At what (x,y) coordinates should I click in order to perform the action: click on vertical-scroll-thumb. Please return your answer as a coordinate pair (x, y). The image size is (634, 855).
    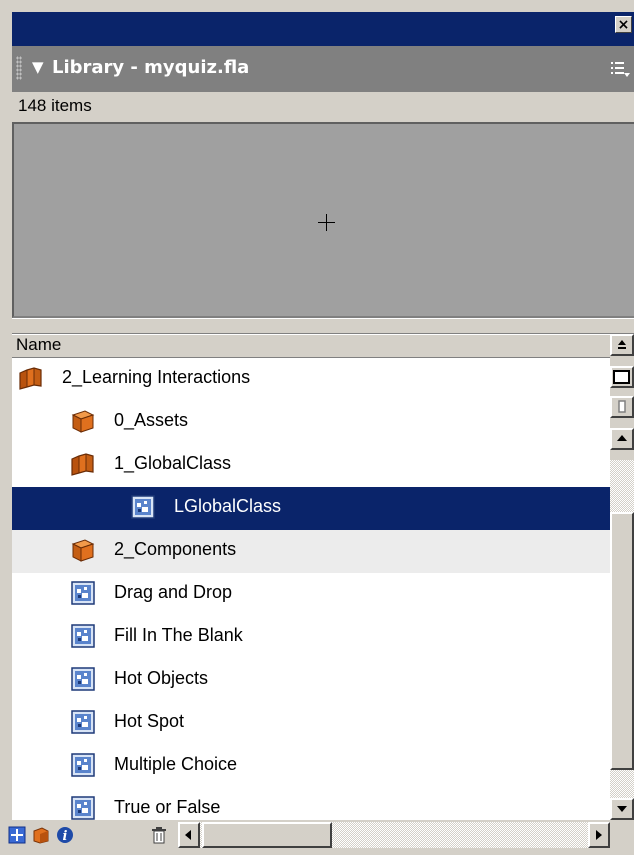
    Looking at the image, I should click on (622, 641).